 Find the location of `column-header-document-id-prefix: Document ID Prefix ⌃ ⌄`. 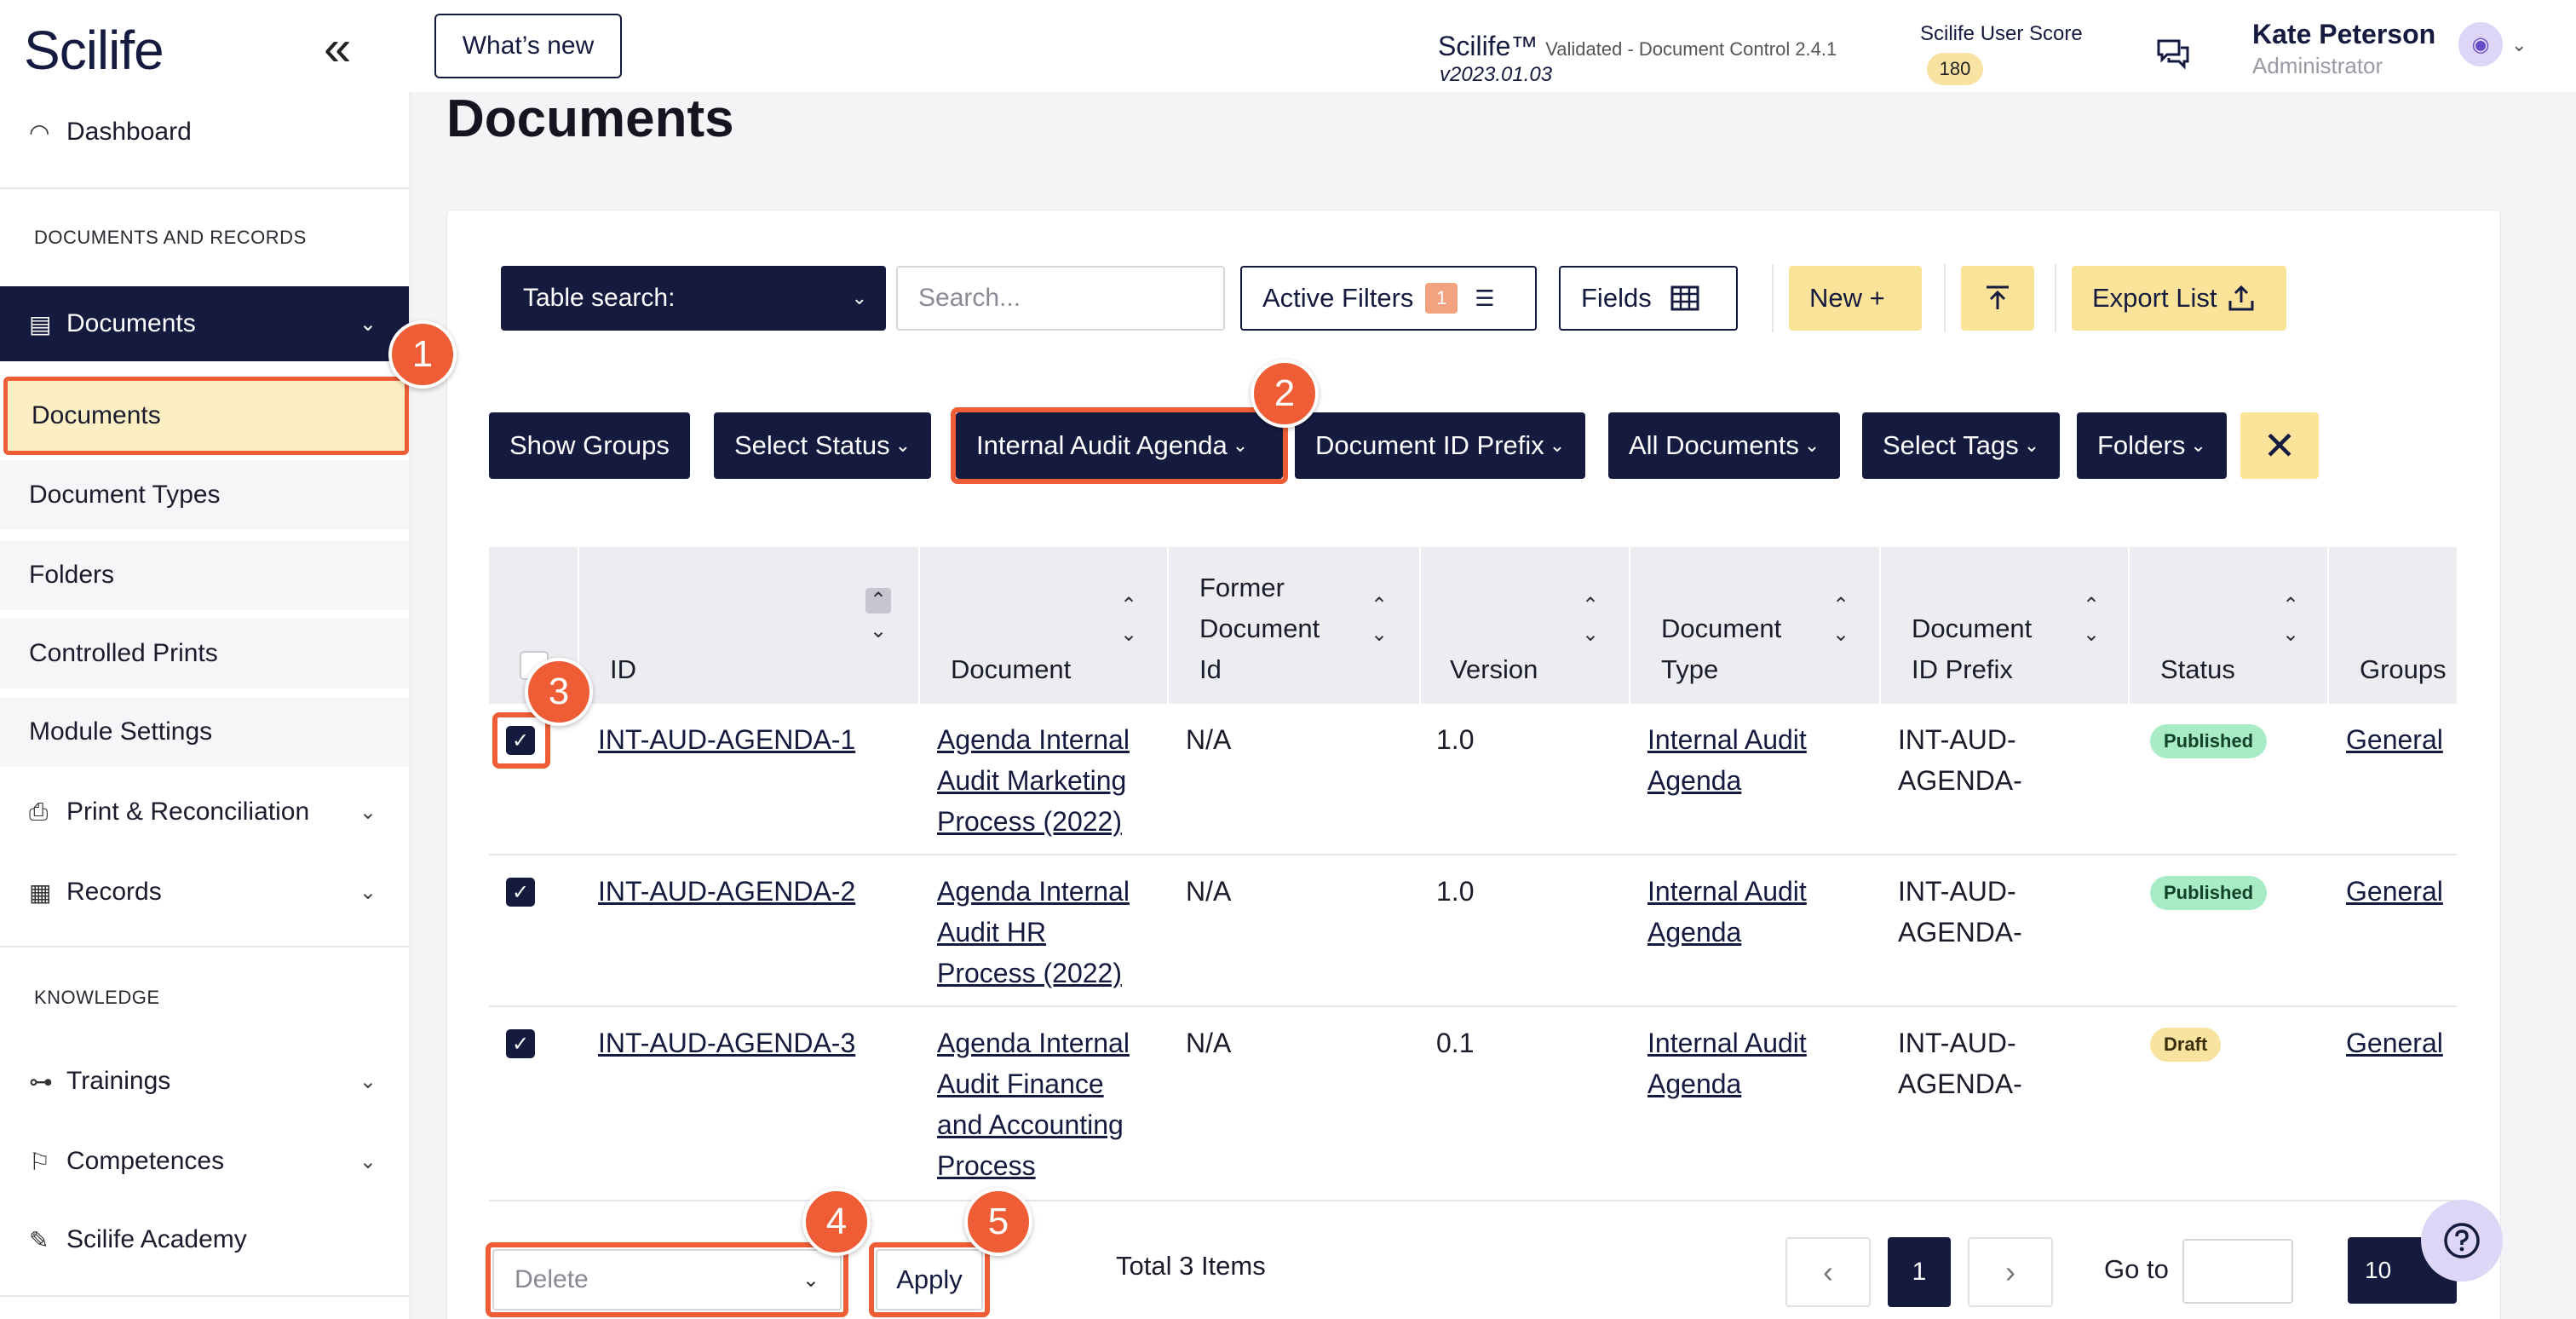

column-header-document-id-prefix: Document ID Prefix ⌃ ⌄ is located at coordinates (2019, 625).